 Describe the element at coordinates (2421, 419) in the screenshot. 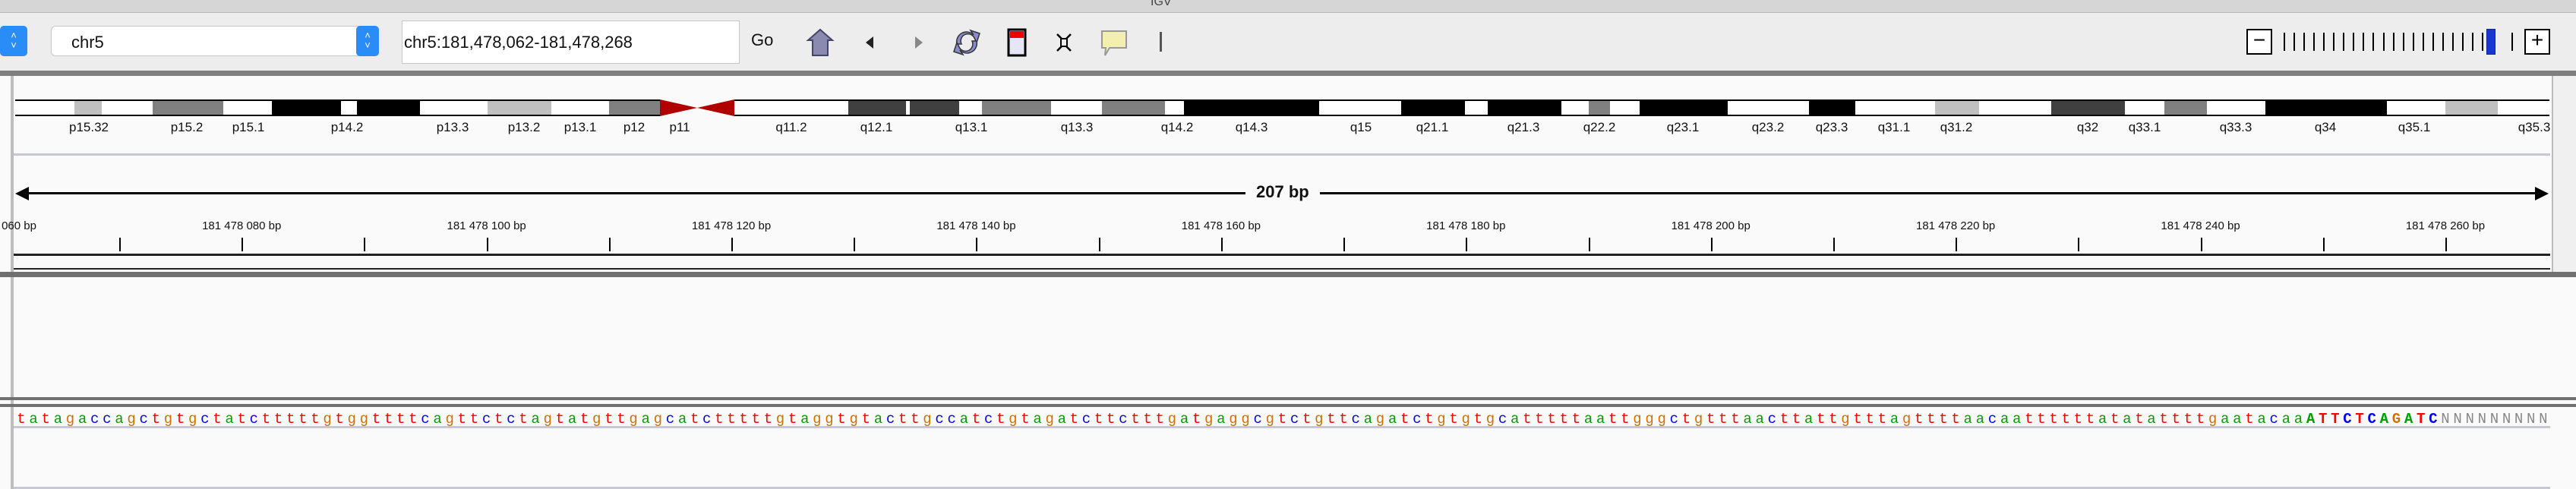

I see `sequence-base: T` at that location.